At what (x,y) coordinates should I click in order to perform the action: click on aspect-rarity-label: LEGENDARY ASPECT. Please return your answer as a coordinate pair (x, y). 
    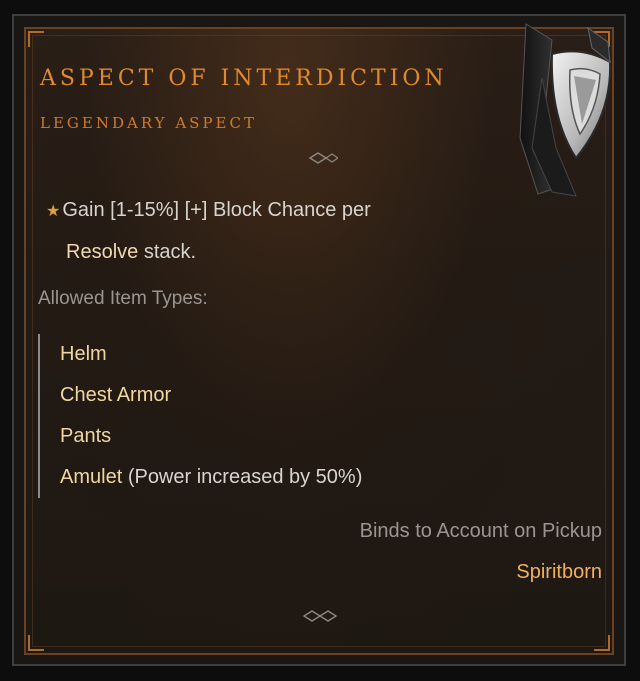
    Looking at the image, I should click on (148, 123).